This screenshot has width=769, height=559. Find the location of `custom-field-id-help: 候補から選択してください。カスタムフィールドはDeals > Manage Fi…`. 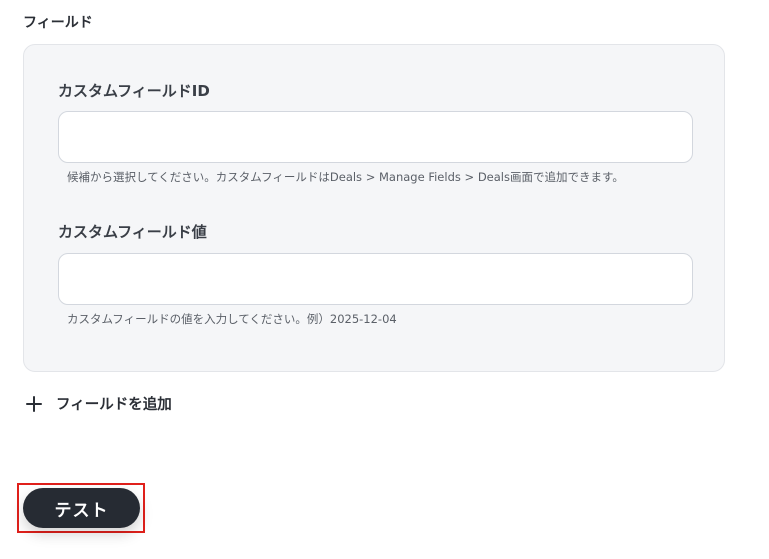

custom-field-id-help: 候補から選択してください。カスタムフィールドはDeals > Manage Fi… is located at coordinates (345, 177).